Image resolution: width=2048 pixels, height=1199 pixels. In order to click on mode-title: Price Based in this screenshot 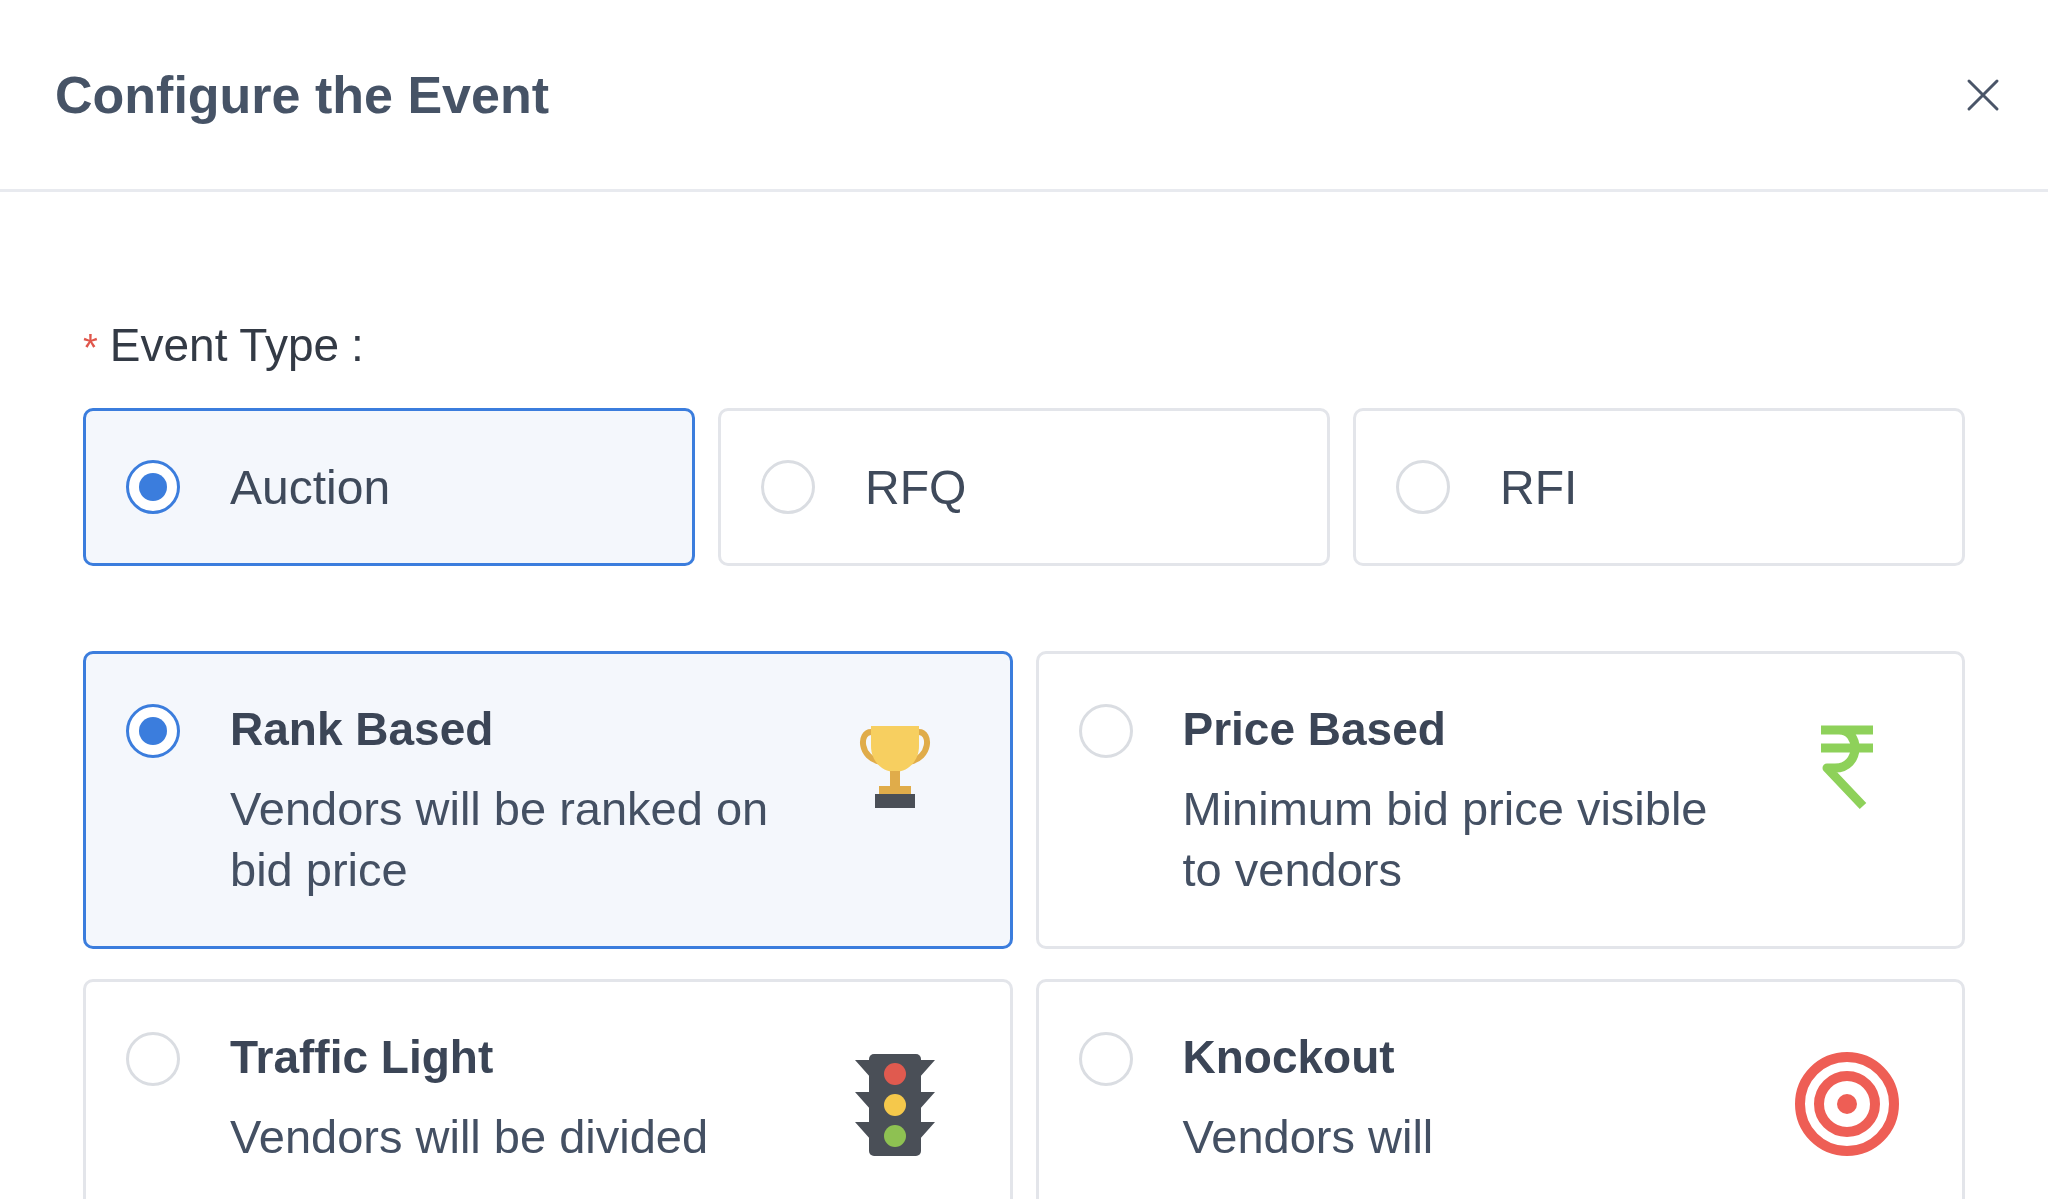, I will do `click(1314, 729)`.